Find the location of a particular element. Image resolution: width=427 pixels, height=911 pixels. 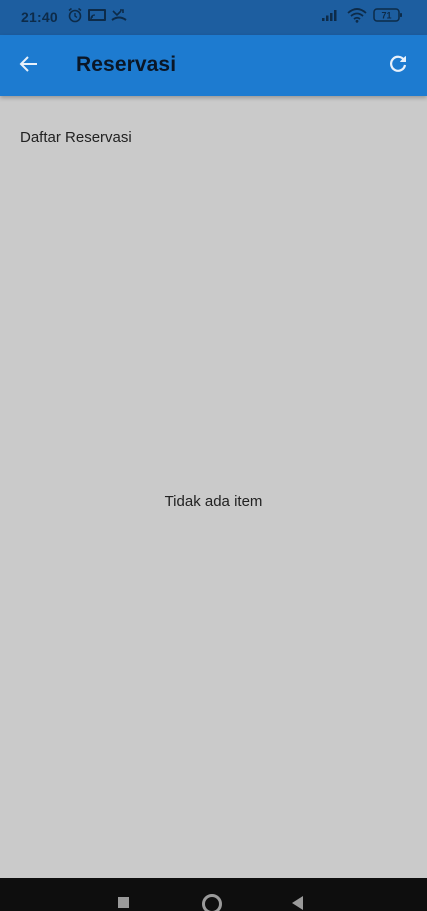

status-icons-left is located at coordinates (97, 17).